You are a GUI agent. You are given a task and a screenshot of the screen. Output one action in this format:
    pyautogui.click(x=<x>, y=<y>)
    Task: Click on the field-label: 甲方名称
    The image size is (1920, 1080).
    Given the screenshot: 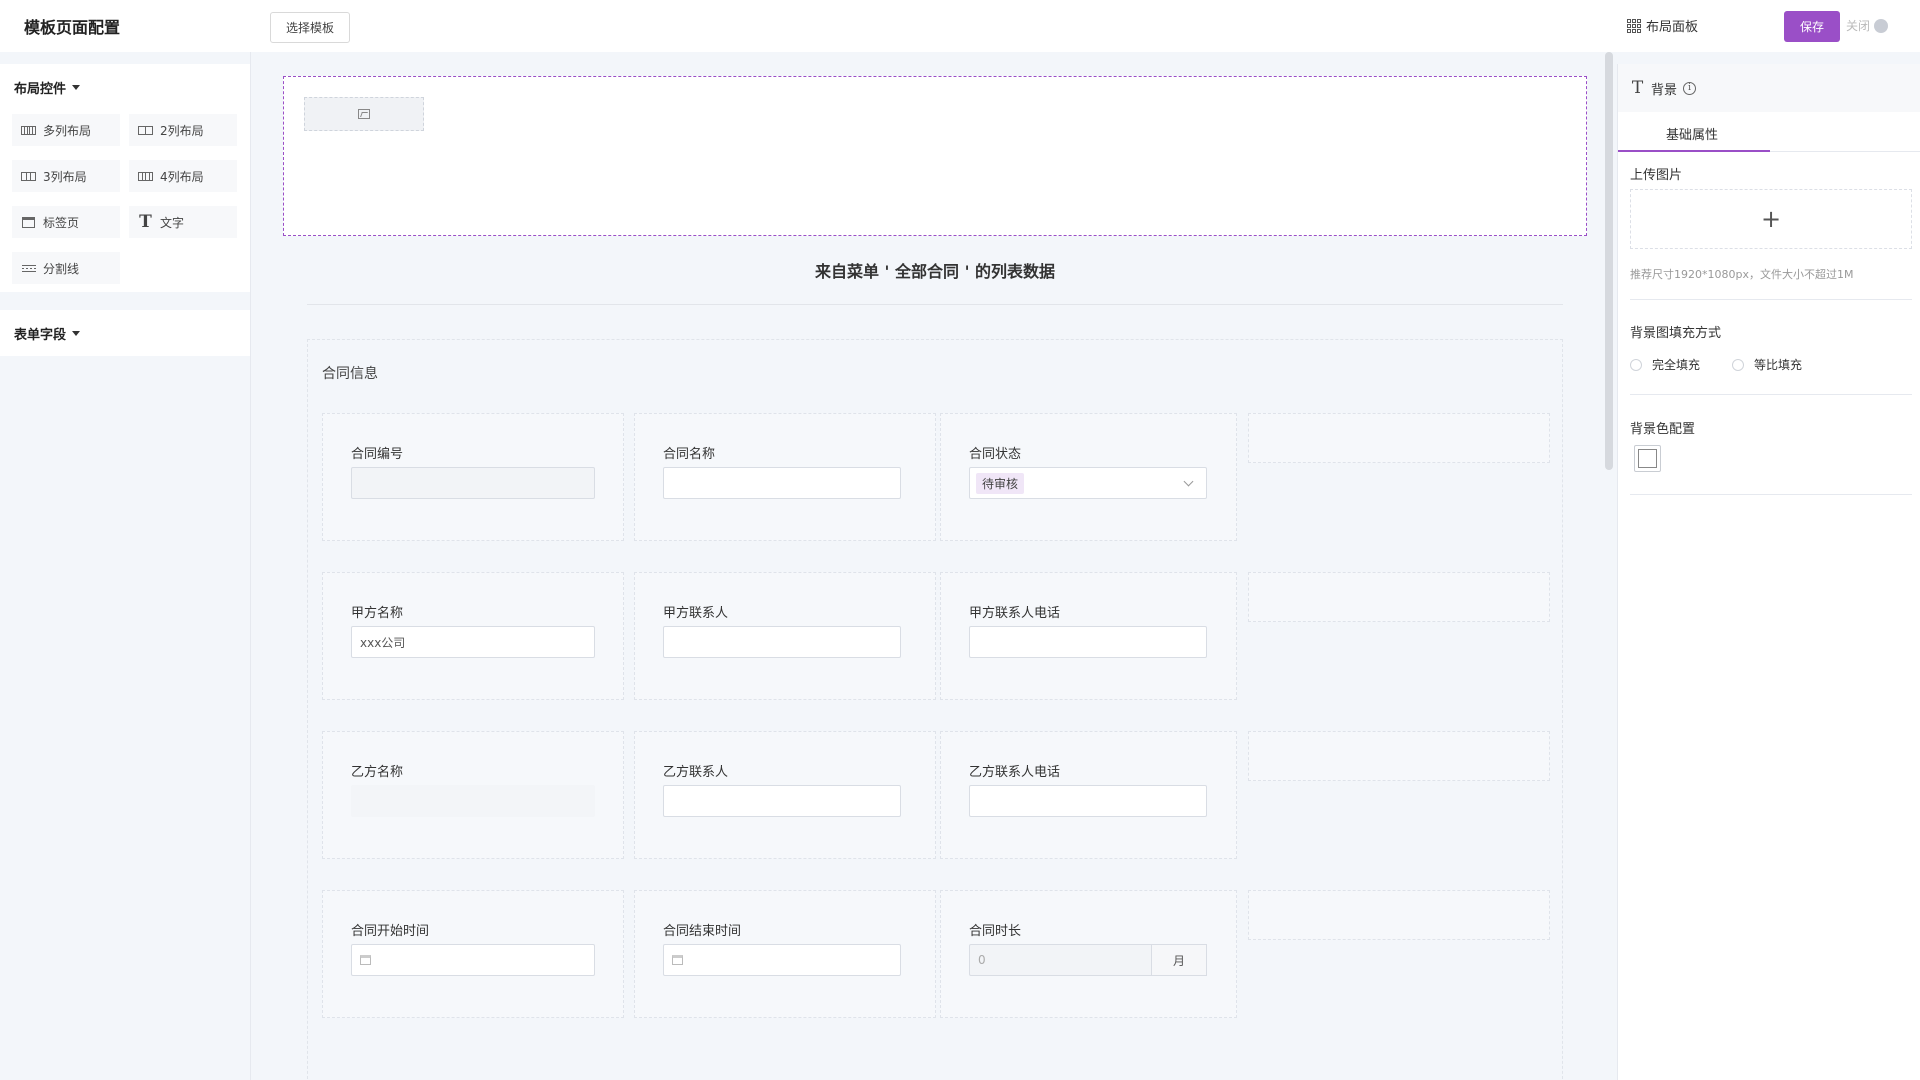 What is the action you would take?
    pyautogui.click(x=377, y=613)
    